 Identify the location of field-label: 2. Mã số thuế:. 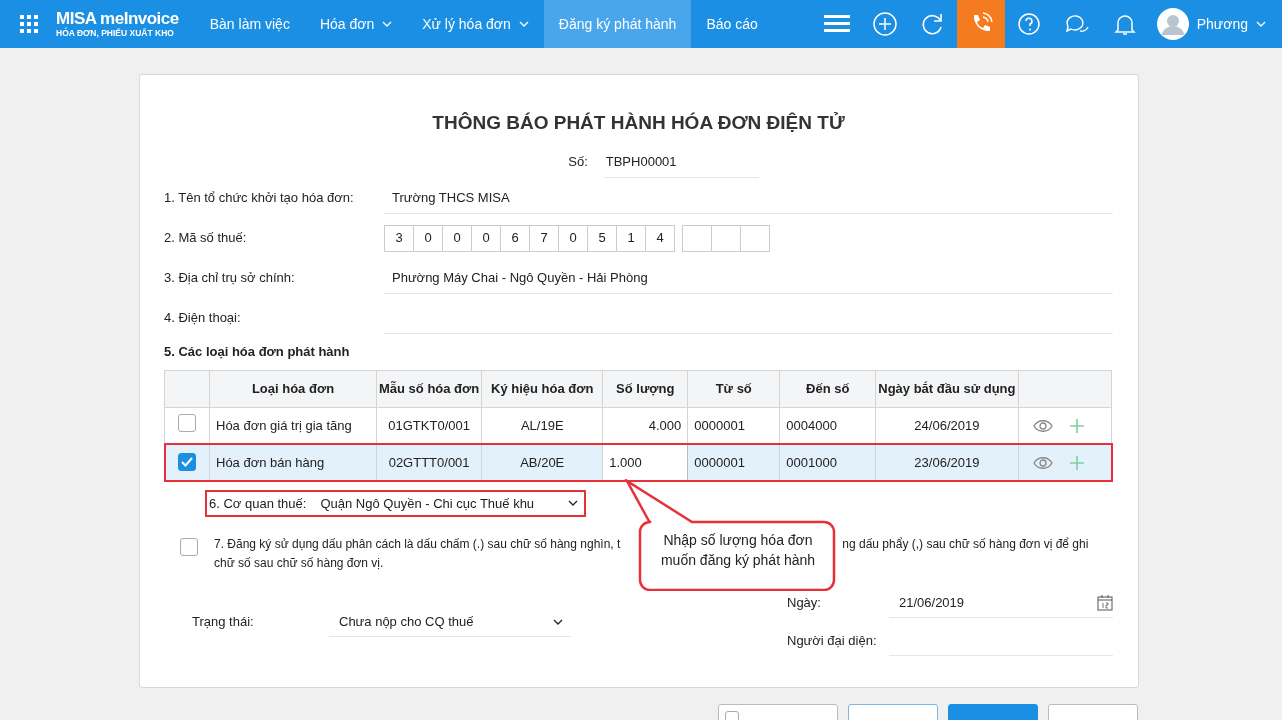
(206, 238).